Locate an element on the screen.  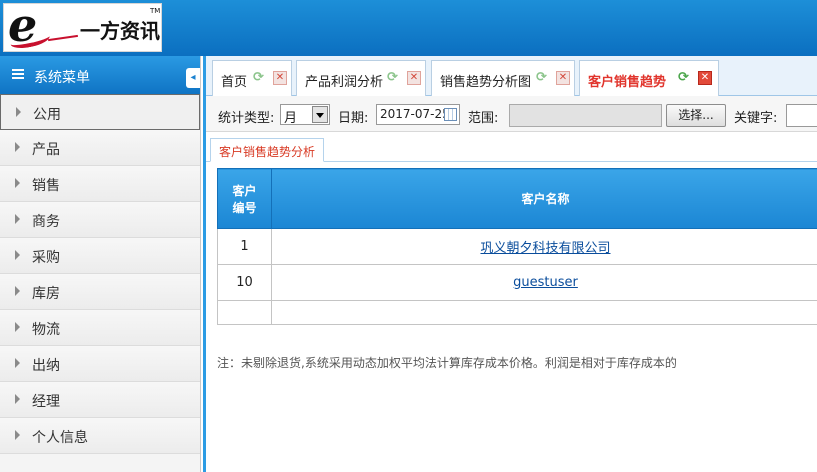
tab-bar: 首页 ⟳ ✕ 产品利润分析 ⟳ ✕ 销售趋势分析图 ⟳ ✕ 客户销售趋势 ⟳ ✕ is located at coordinates (511, 76).